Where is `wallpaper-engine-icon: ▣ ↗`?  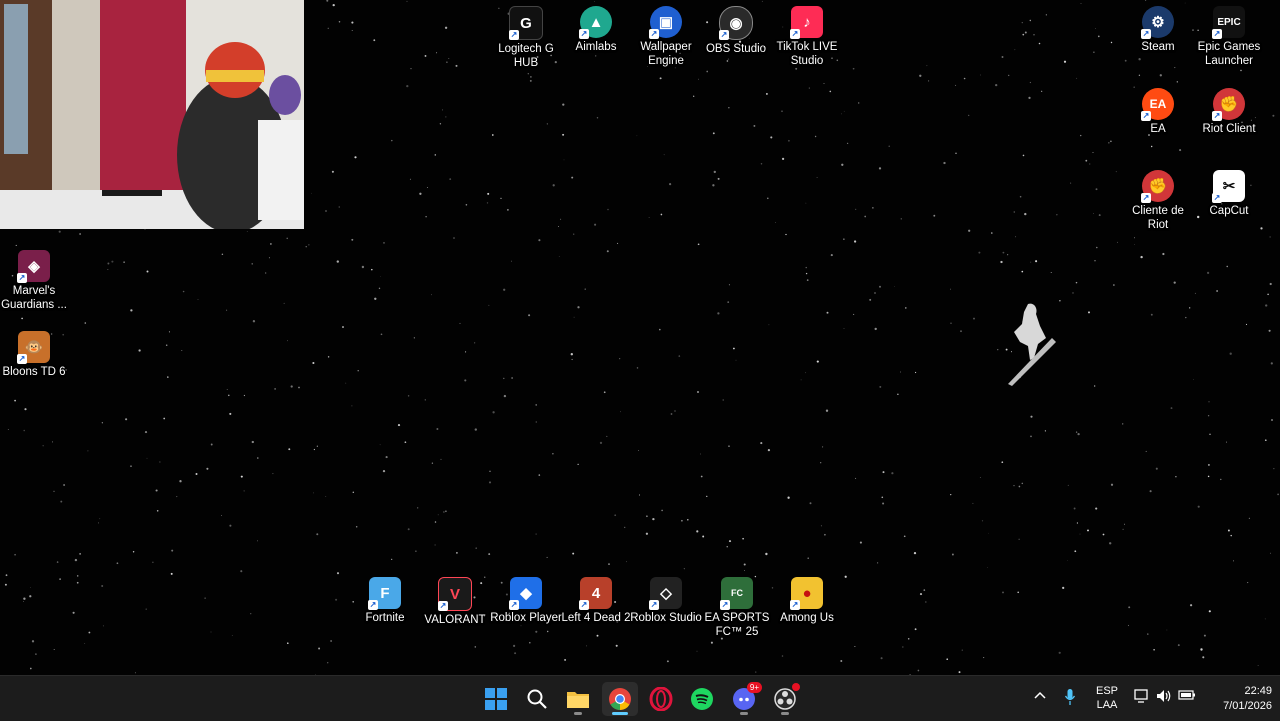
wallpaper-engine-icon: ▣ ↗ is located at coordinates (665, 22).